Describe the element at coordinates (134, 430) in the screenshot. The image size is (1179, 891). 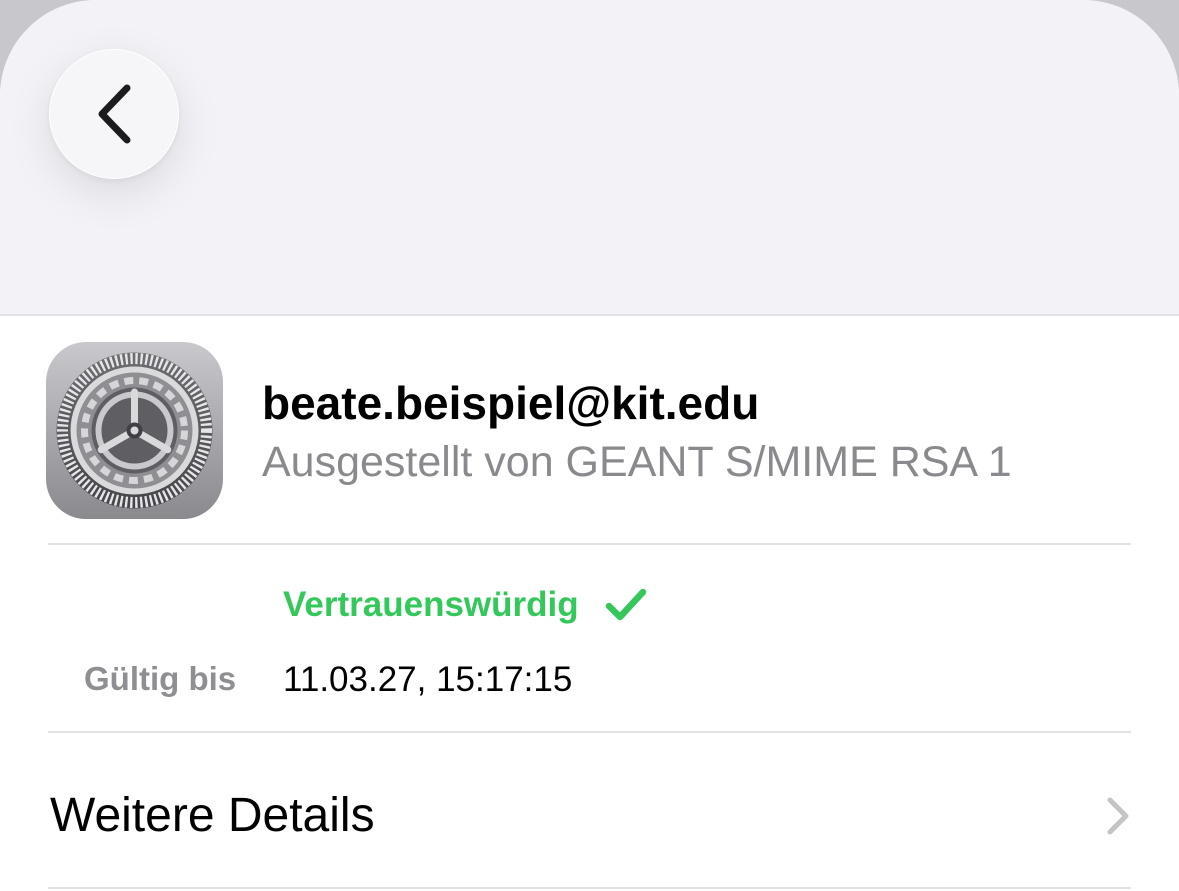
I see `settings-gear-icon` at that location.